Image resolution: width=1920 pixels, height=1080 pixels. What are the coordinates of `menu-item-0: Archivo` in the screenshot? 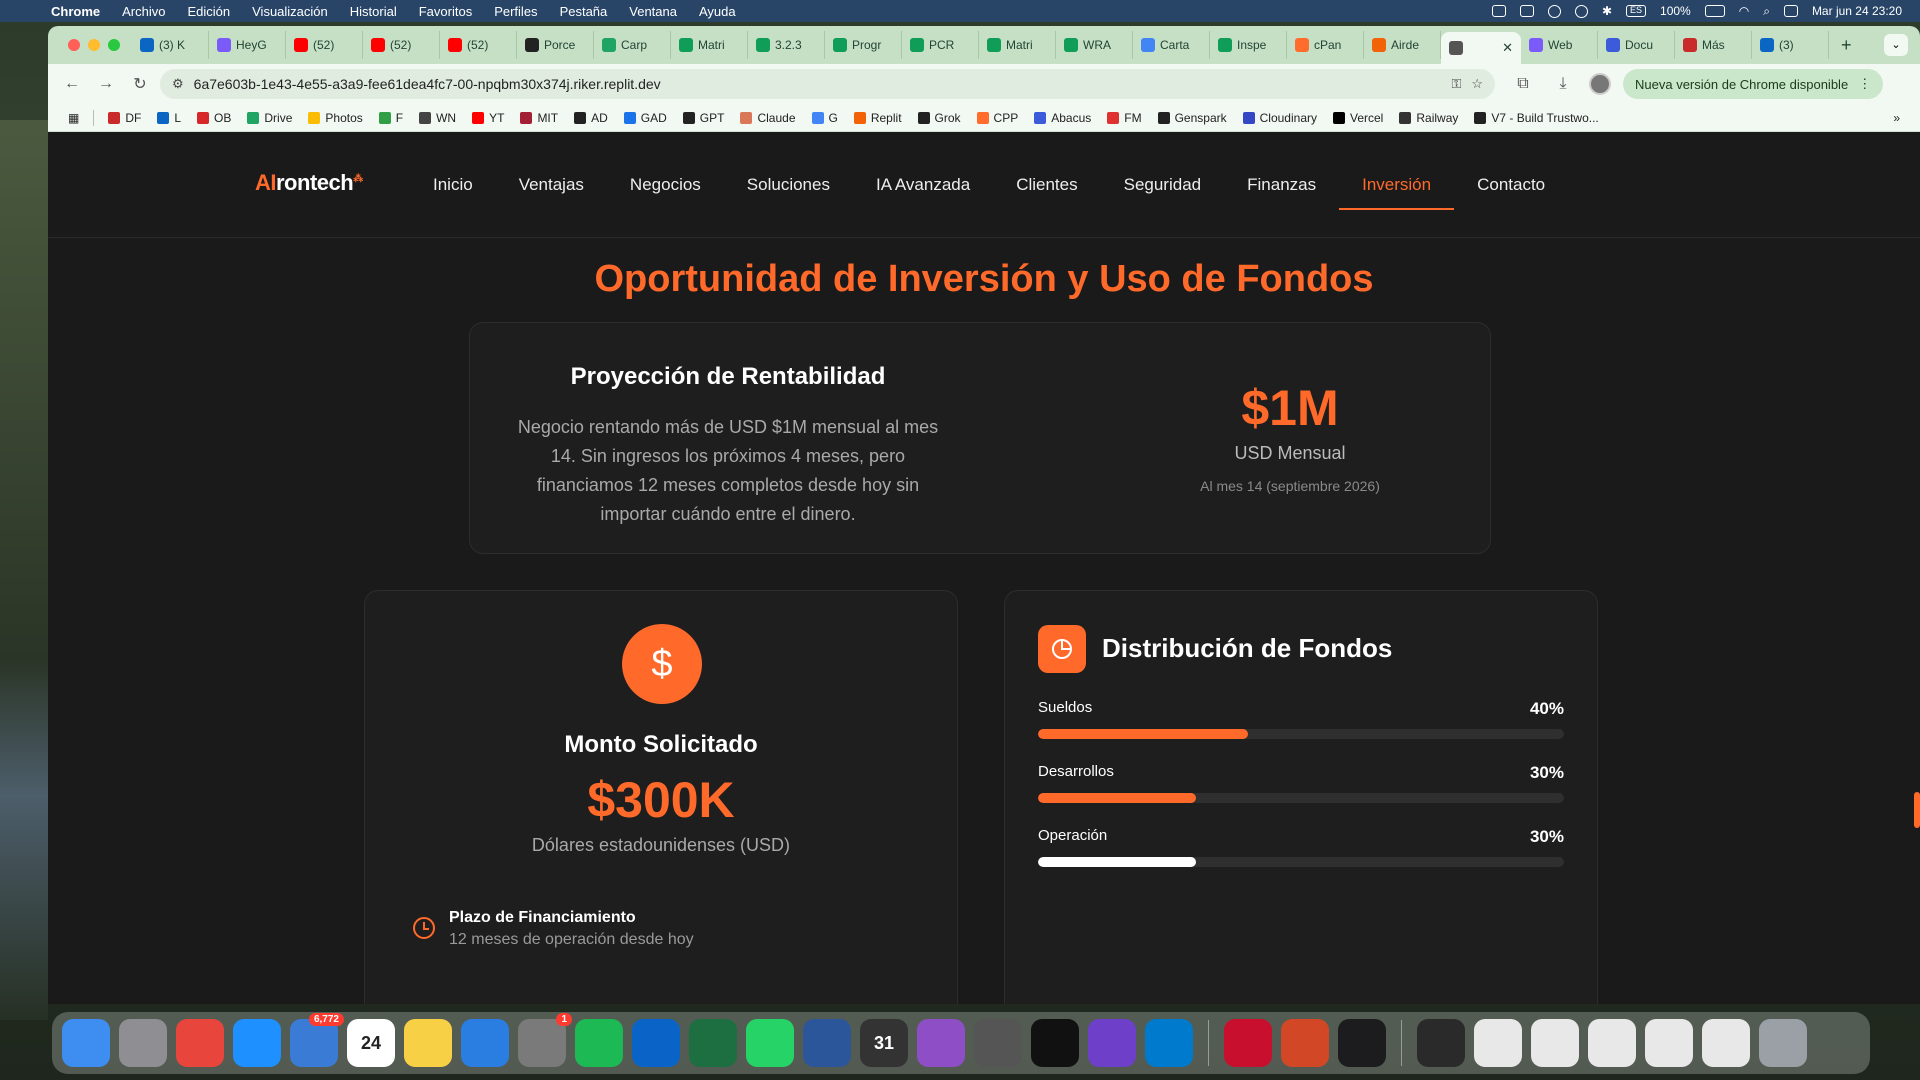 It's located at (143, 11).